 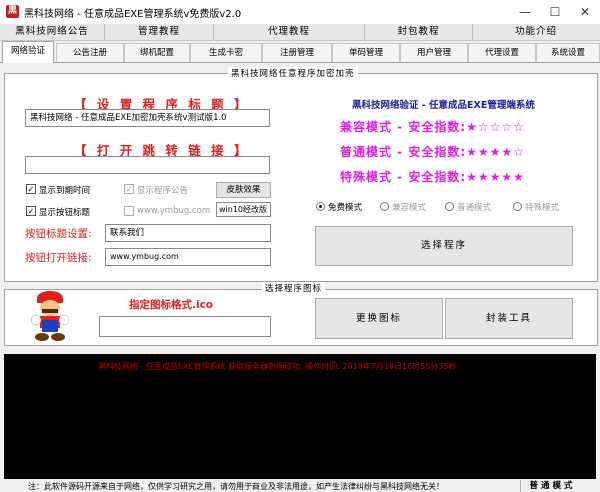 What do you see at coordinates (345, 208) in the screenshot?
I see `radio-free-label: 免费模式` at bounding box center [345, 208].